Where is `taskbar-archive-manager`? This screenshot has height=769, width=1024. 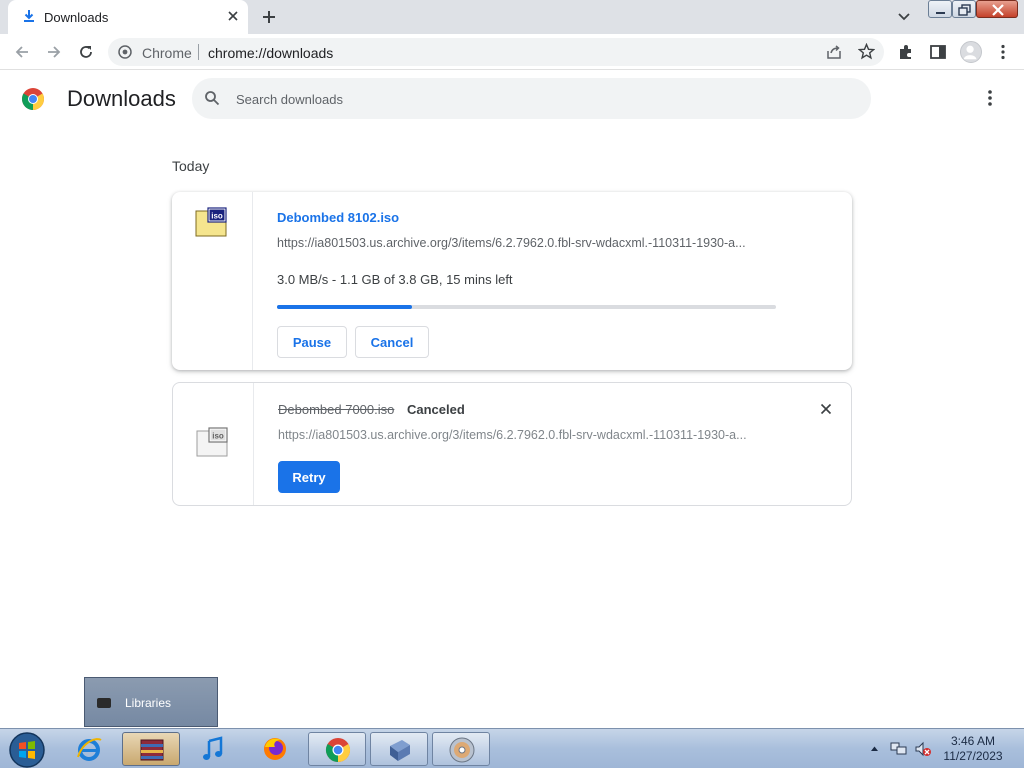
taskbar-archive-manager is located at coordinates (151, 749).